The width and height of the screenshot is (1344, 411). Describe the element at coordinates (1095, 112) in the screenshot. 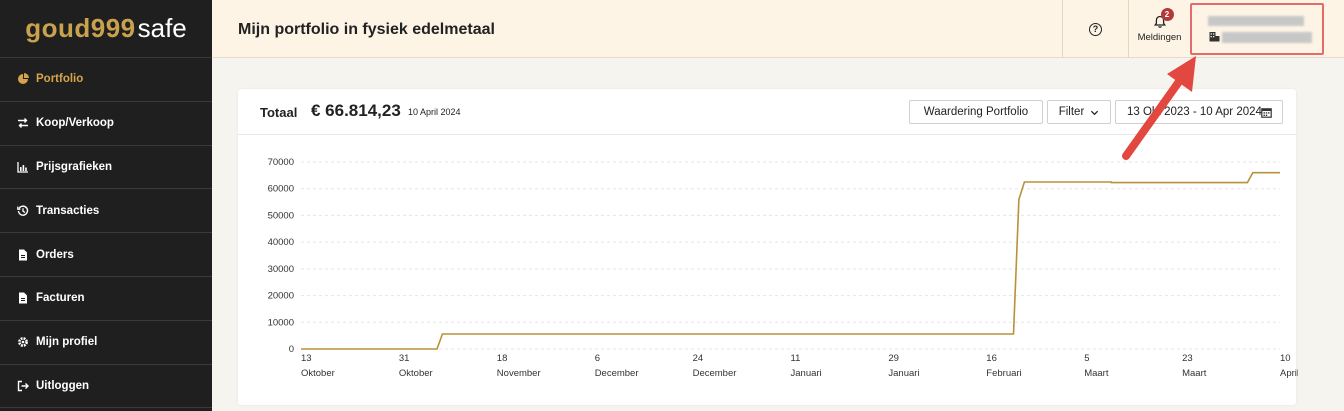

I see `chevron-down-icon` at that location.